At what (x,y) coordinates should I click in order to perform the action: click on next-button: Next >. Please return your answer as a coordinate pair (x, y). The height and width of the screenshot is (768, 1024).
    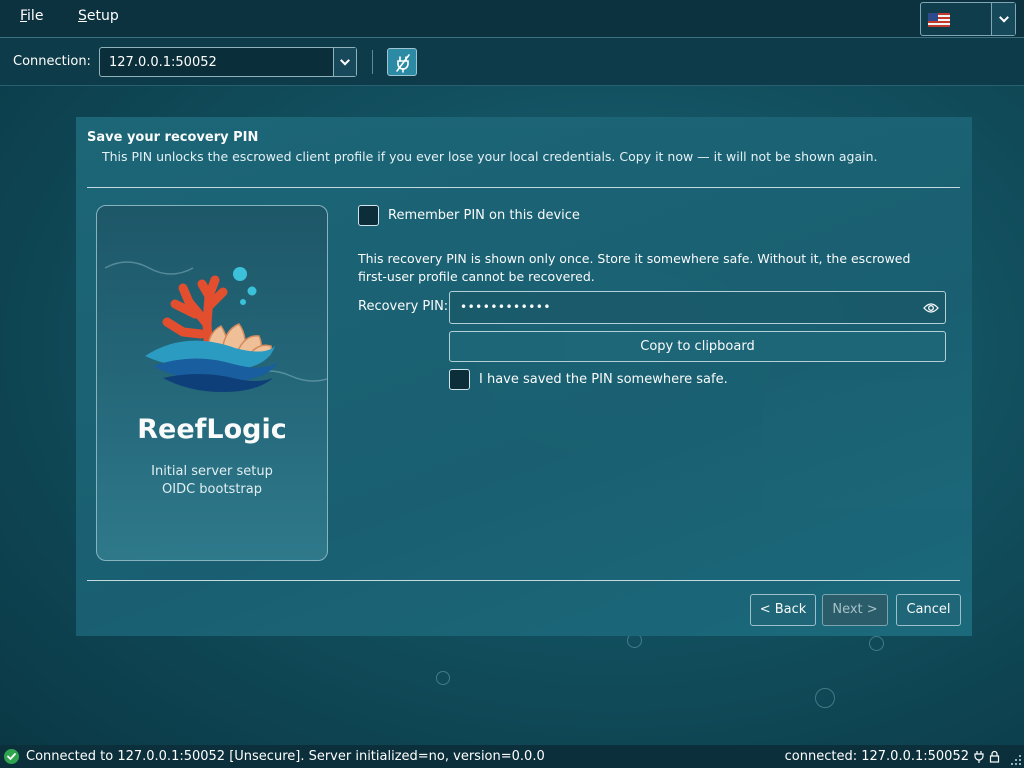
    Looking at the image, I should click on (855, 610).